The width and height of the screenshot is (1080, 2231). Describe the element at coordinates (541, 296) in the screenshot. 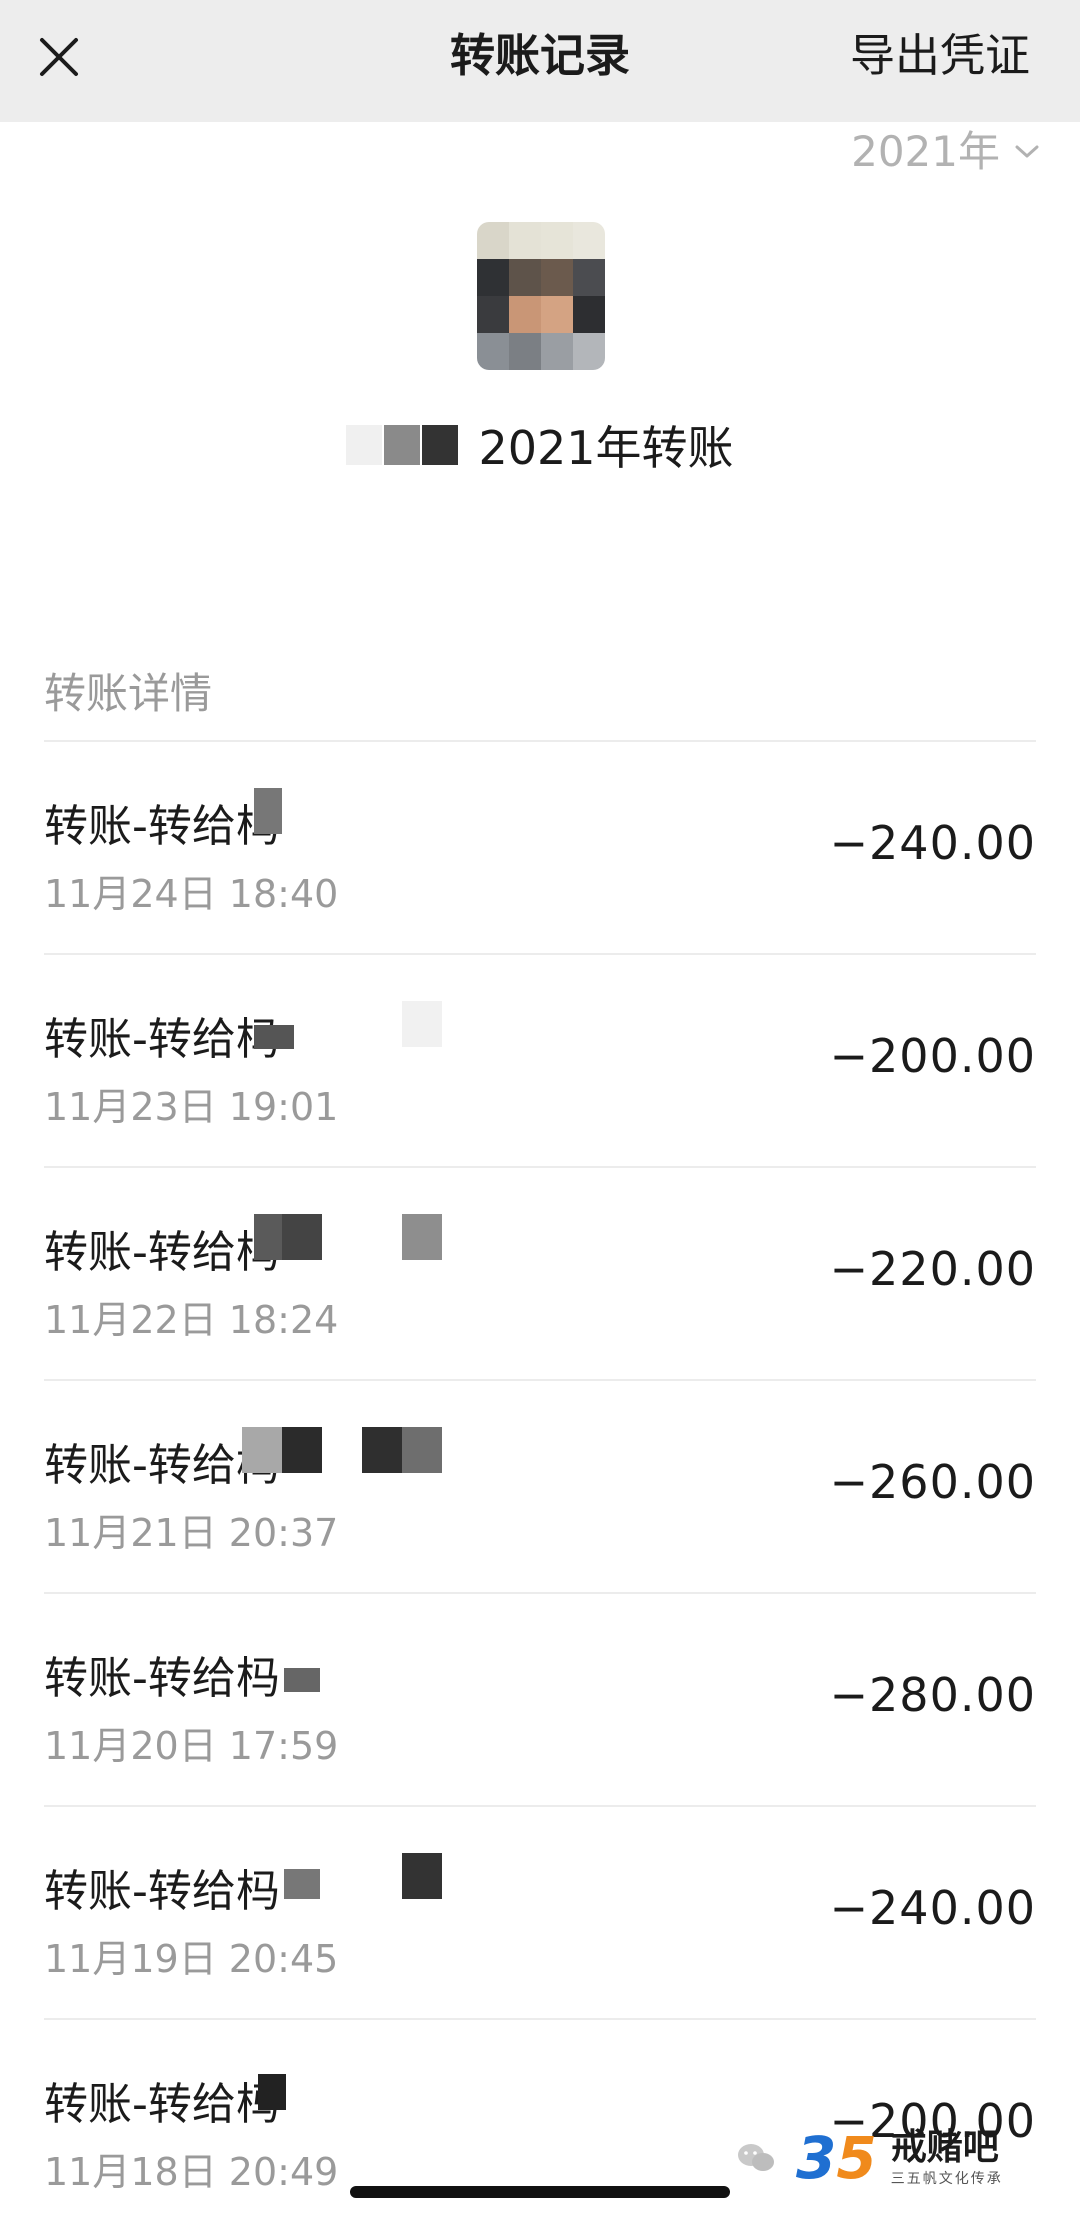

I see `avatar` at that location.